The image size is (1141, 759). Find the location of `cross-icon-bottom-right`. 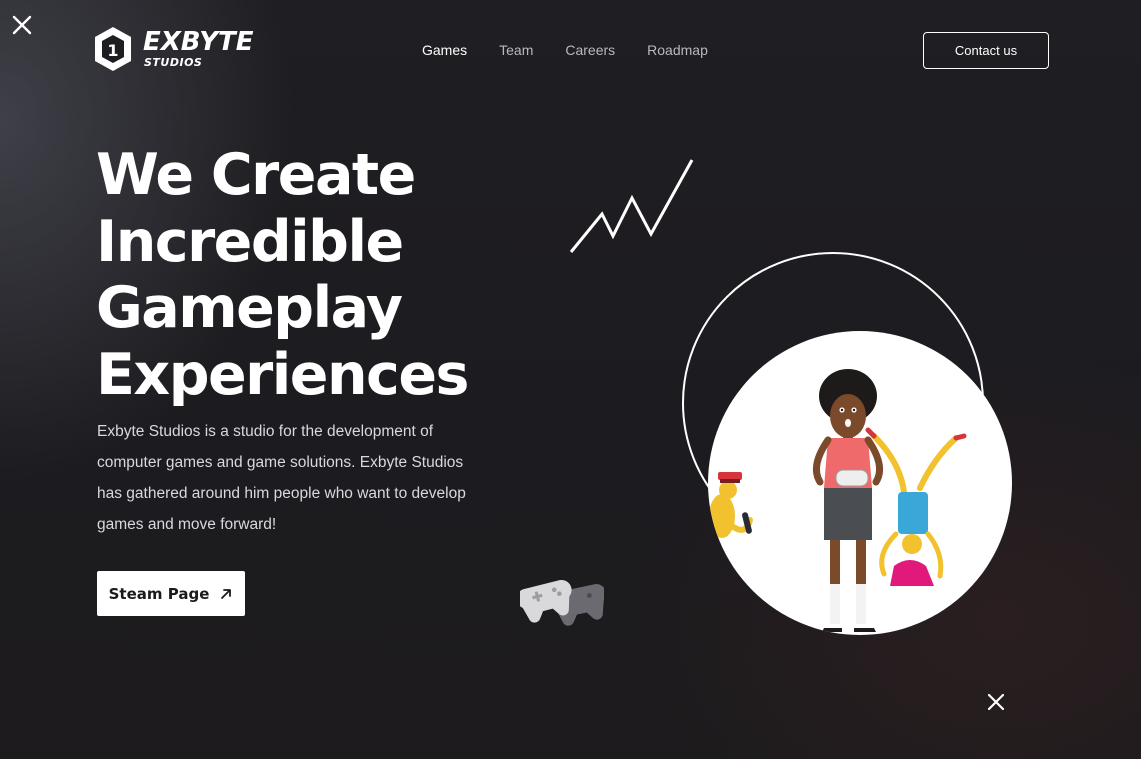

cross-icon-bottom-right is located at coordinates (996, 702).